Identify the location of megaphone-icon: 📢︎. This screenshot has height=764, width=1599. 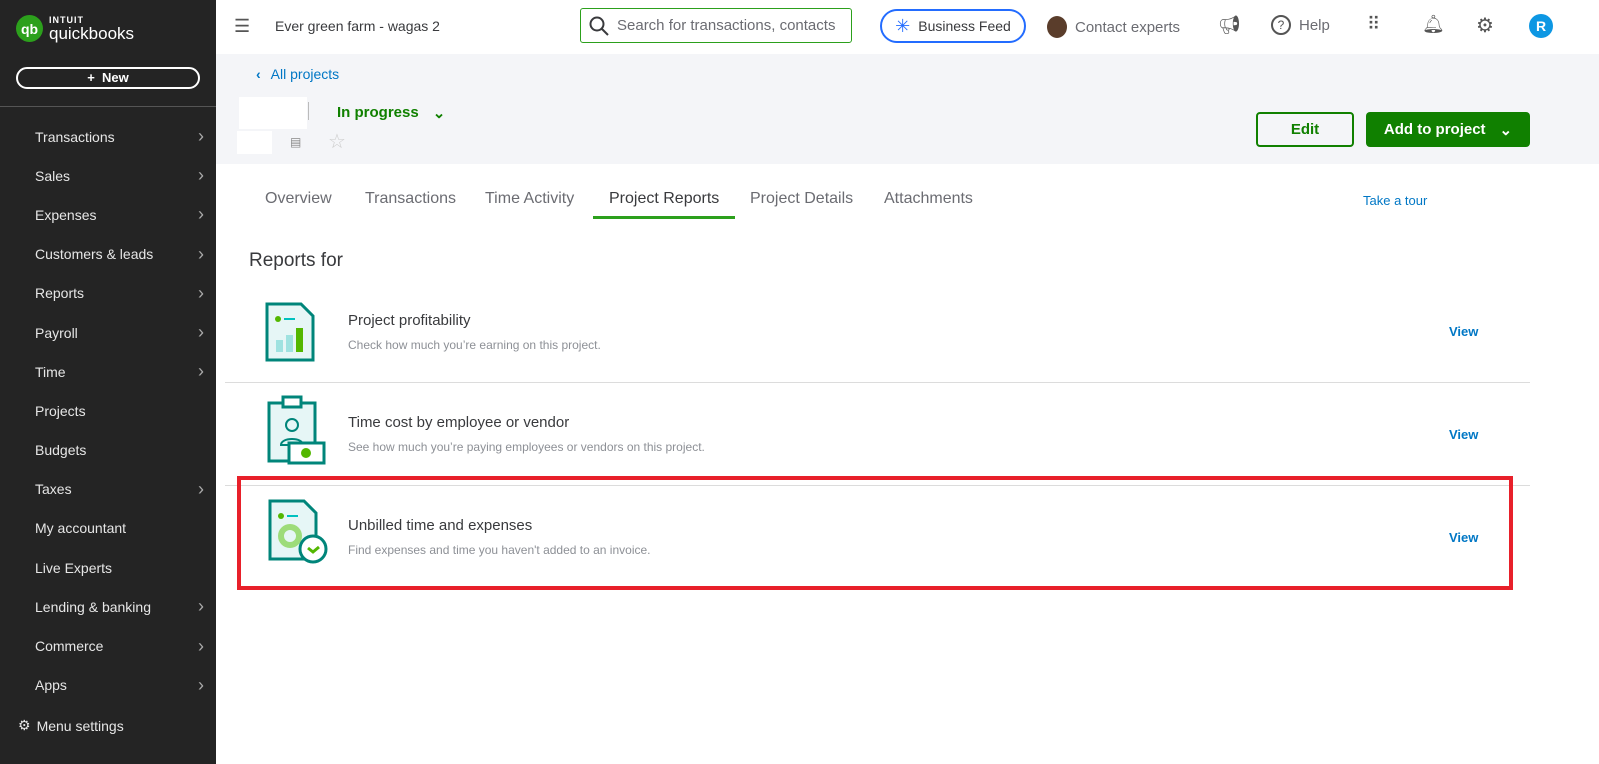
(1229, 25).